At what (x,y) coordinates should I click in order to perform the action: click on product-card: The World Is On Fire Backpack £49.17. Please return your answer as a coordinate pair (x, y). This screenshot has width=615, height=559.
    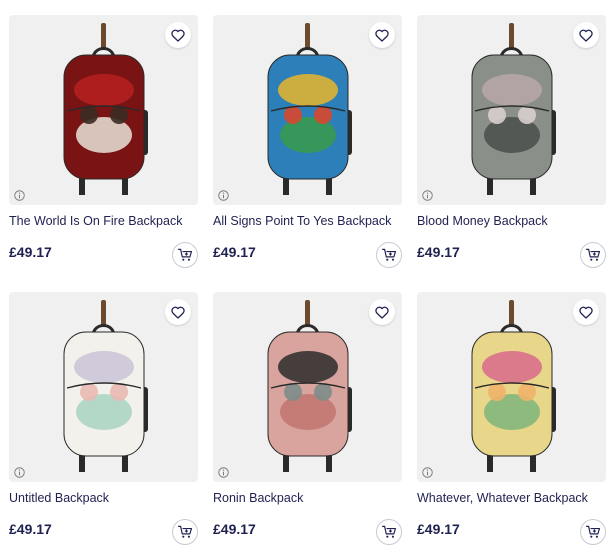
    Looking at the image, I should click on (103, 146).